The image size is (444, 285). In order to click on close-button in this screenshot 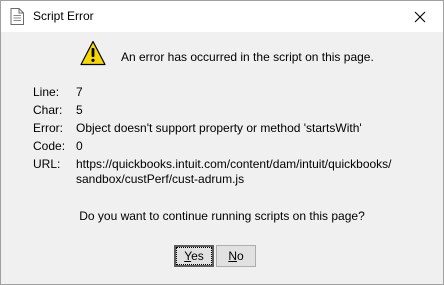, I will do `click(420, 16)`.